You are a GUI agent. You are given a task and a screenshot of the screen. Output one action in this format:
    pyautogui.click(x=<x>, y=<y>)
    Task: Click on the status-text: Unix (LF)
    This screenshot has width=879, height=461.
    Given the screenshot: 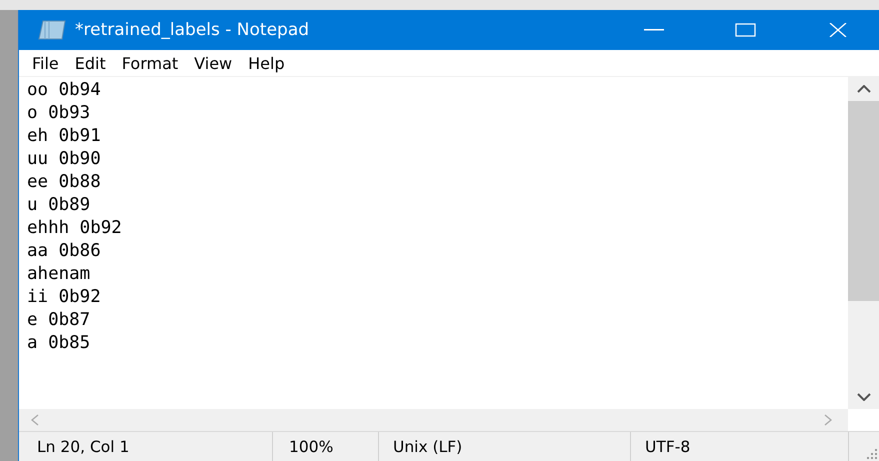 What is the action you would take?
    pyautogui.click(x=505, y=446)
    